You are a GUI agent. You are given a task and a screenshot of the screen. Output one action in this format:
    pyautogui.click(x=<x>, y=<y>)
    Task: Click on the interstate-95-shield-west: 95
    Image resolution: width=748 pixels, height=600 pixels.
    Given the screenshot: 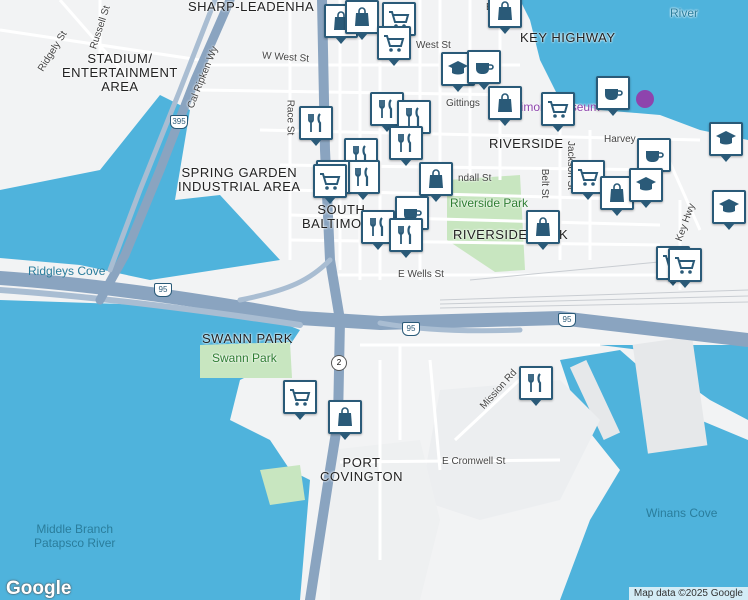 What is the action you would take?
    pyautogui.click(x=163, y=290)
    